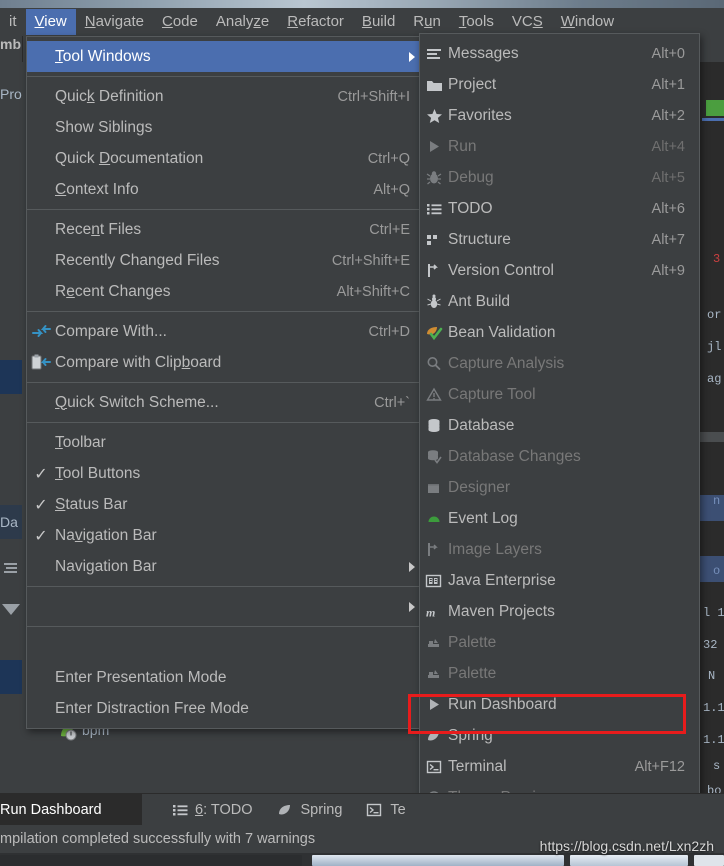 This screenshot has width=724, height=866. Describe the element at coordinates (225, 260) in the screenshot. I see `menu-item-recently-changed-files: Recently Changed Files Ctrl+Shift+E` at that location.